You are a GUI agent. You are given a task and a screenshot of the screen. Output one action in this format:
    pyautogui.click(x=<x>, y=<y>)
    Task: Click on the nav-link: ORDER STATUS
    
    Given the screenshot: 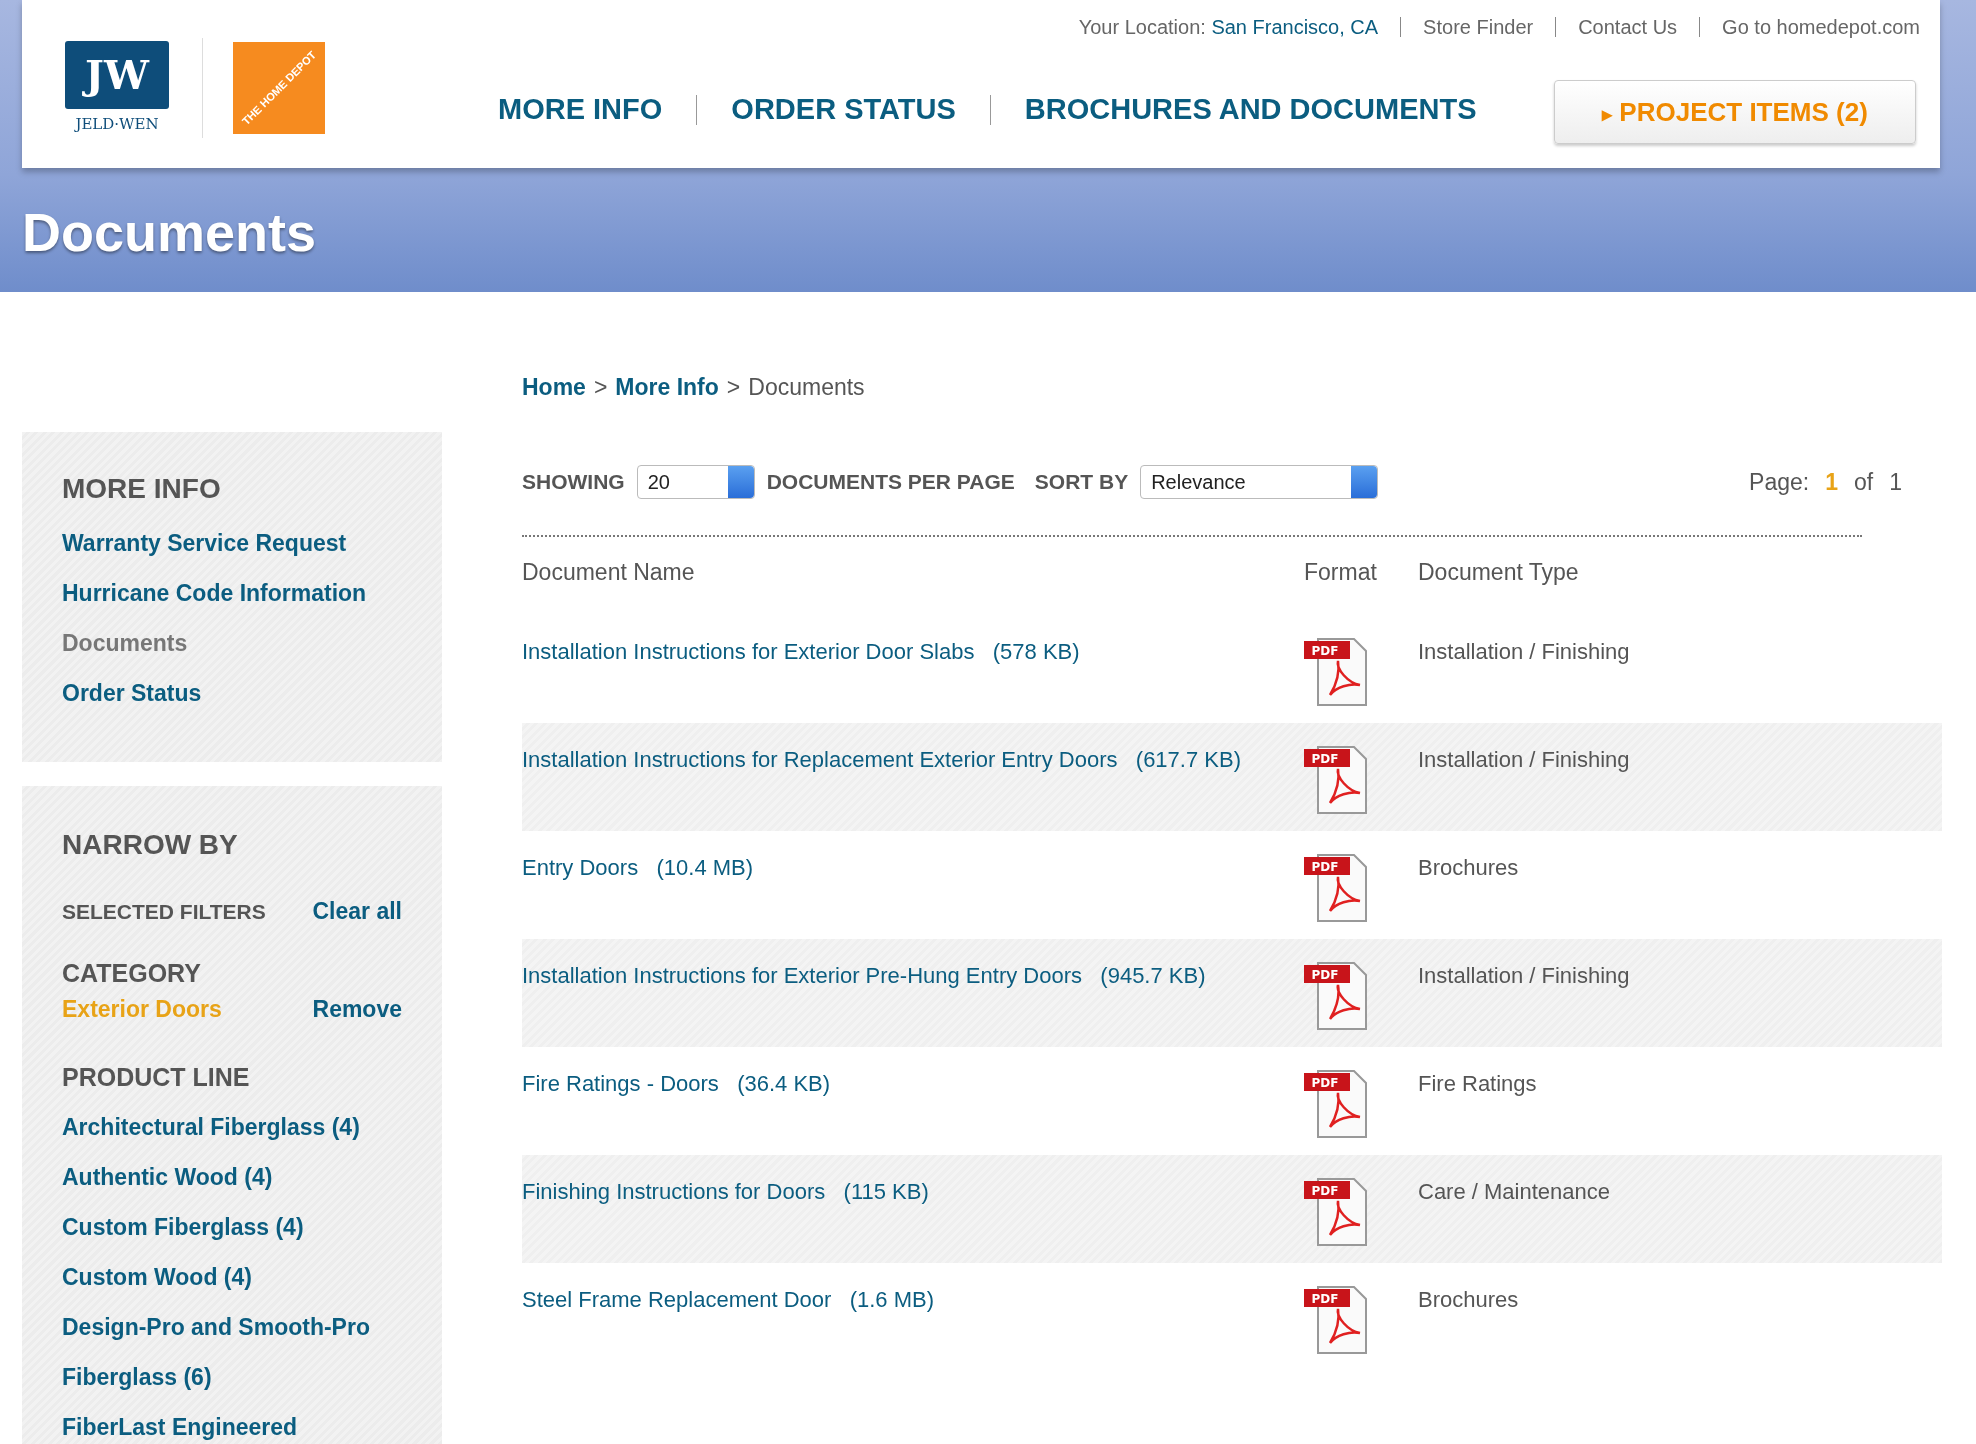 What is the action you would take?
    pyautogui.click(x=843, y=110)
    